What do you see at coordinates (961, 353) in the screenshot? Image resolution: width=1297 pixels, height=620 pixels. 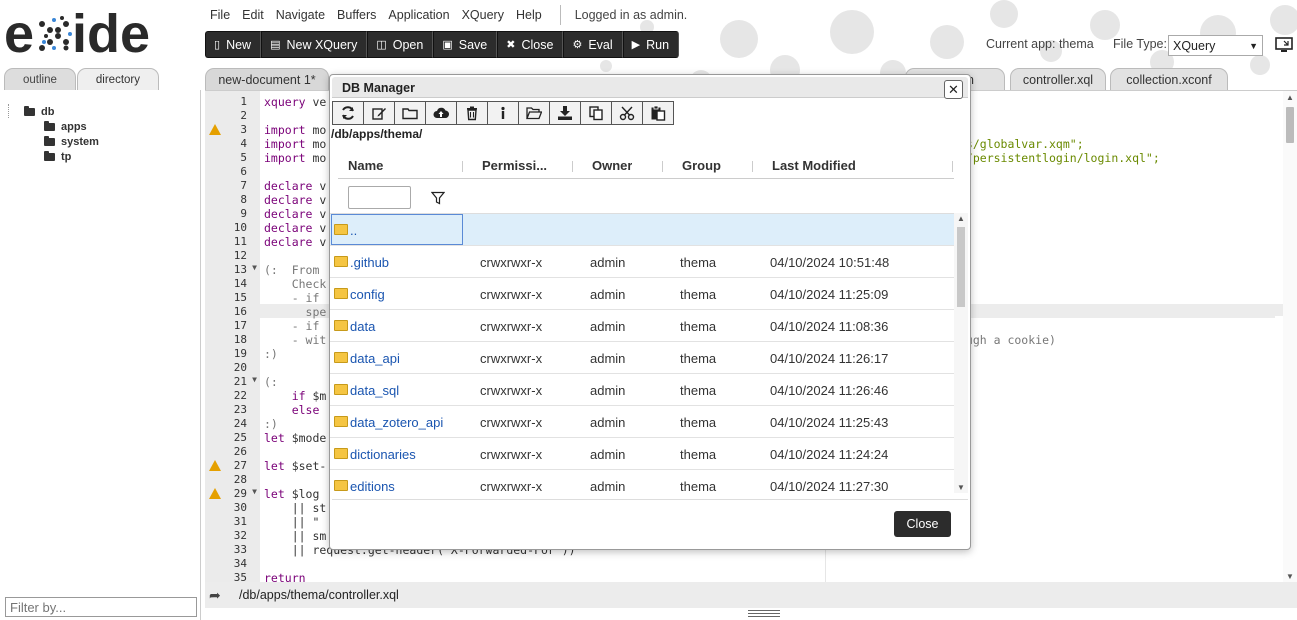 I see `grid-scrollbar: ▲ ▼` at bounding box center [961, 353].